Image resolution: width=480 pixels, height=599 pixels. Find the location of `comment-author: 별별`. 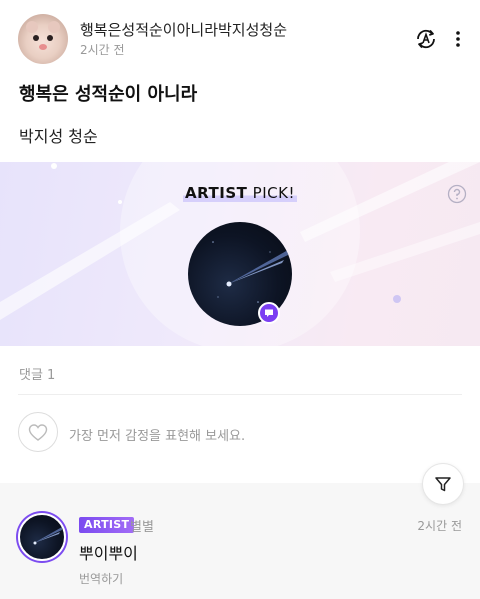

comment-author: 별별 is located at coordinates (142, 525).